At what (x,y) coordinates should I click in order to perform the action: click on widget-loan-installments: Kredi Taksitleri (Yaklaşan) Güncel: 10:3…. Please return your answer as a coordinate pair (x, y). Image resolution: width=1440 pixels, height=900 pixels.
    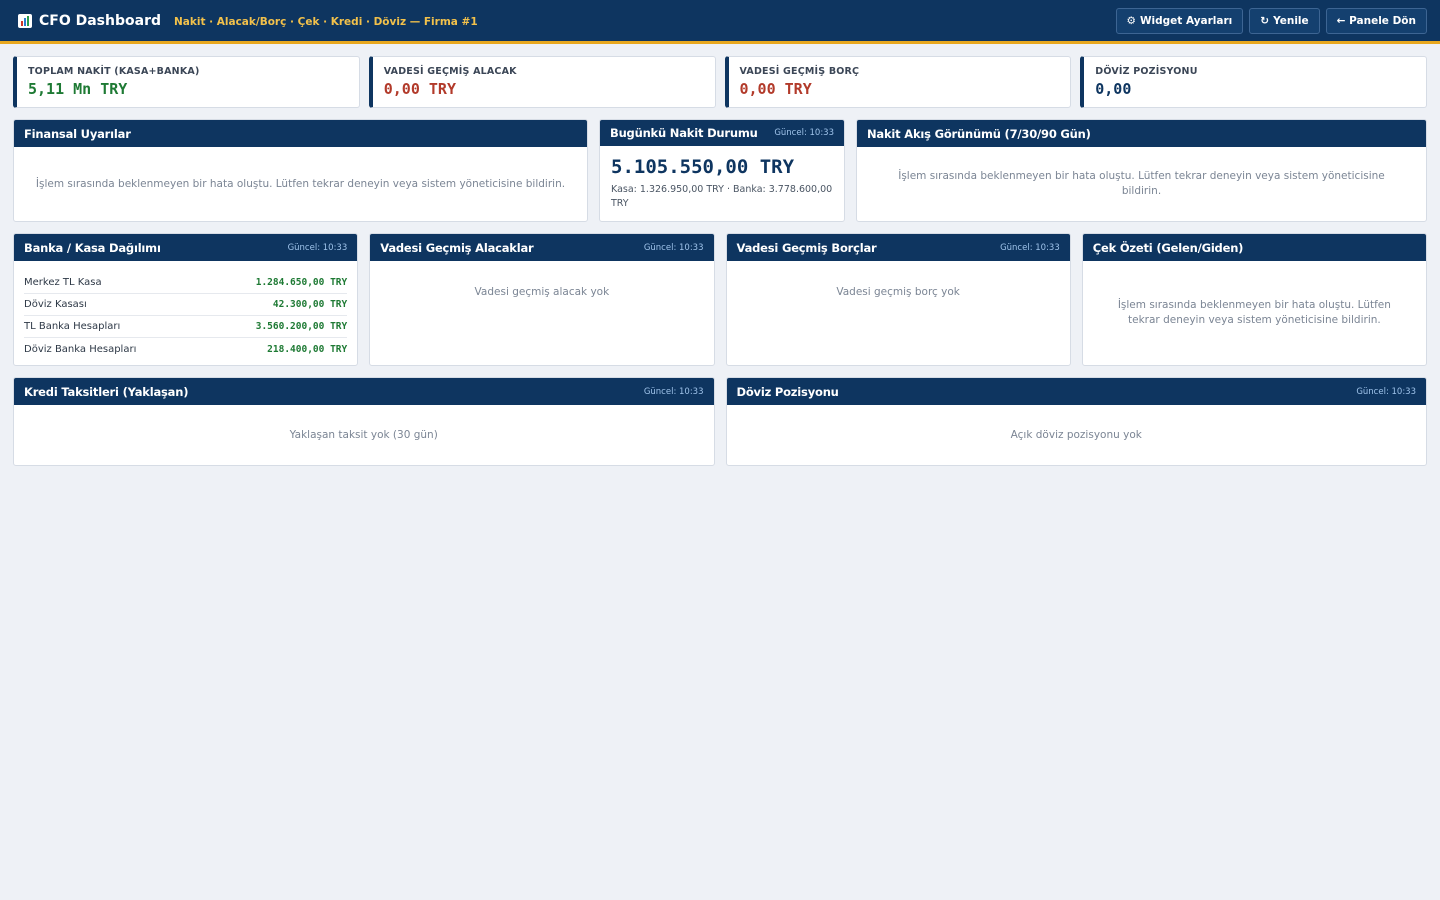
    Looking at the image, I should click on (364, 421).